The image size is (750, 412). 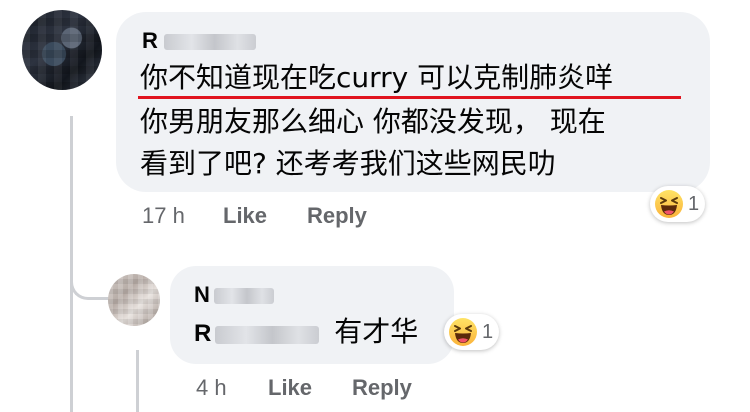 What do you see at coordinates (373, 121) in the screenshot?
I see `comment-text-line-2: 你男朋友那么细心 你都没发现， 现在` at bounding box center [373, 121].